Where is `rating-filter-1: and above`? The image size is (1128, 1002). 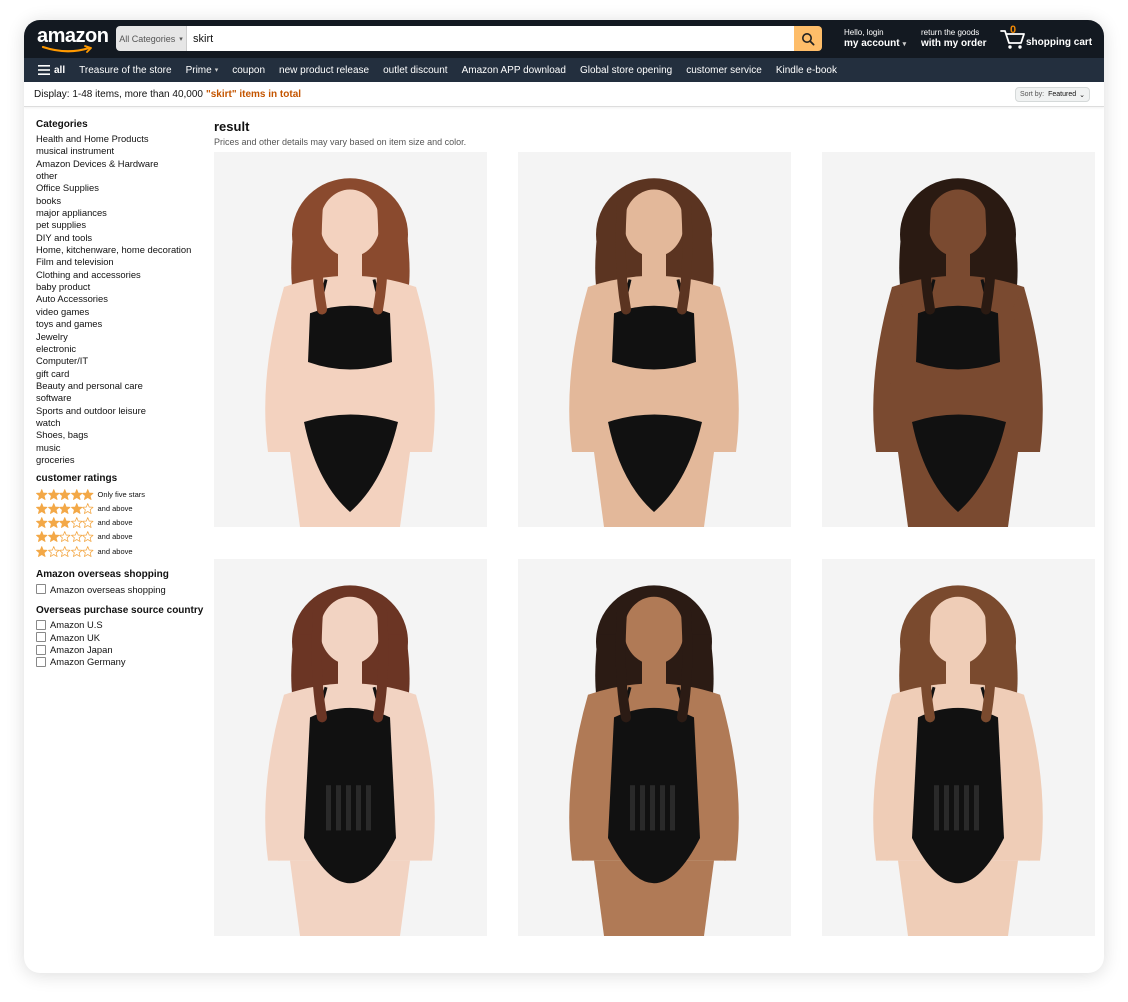 rating-filter-1: and above is located at coordinates (123, 551).